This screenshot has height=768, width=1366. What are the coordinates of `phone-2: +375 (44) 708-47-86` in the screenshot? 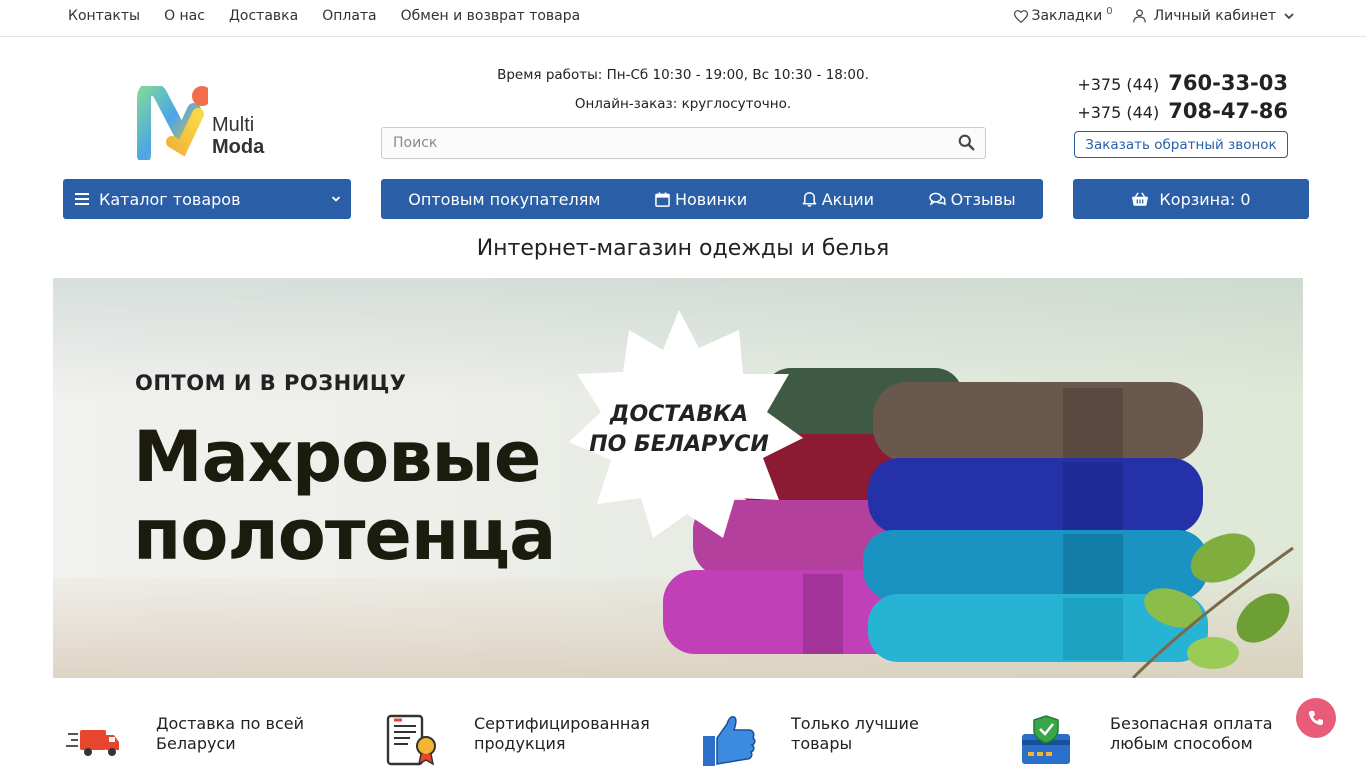 It's located at (1182, 112).